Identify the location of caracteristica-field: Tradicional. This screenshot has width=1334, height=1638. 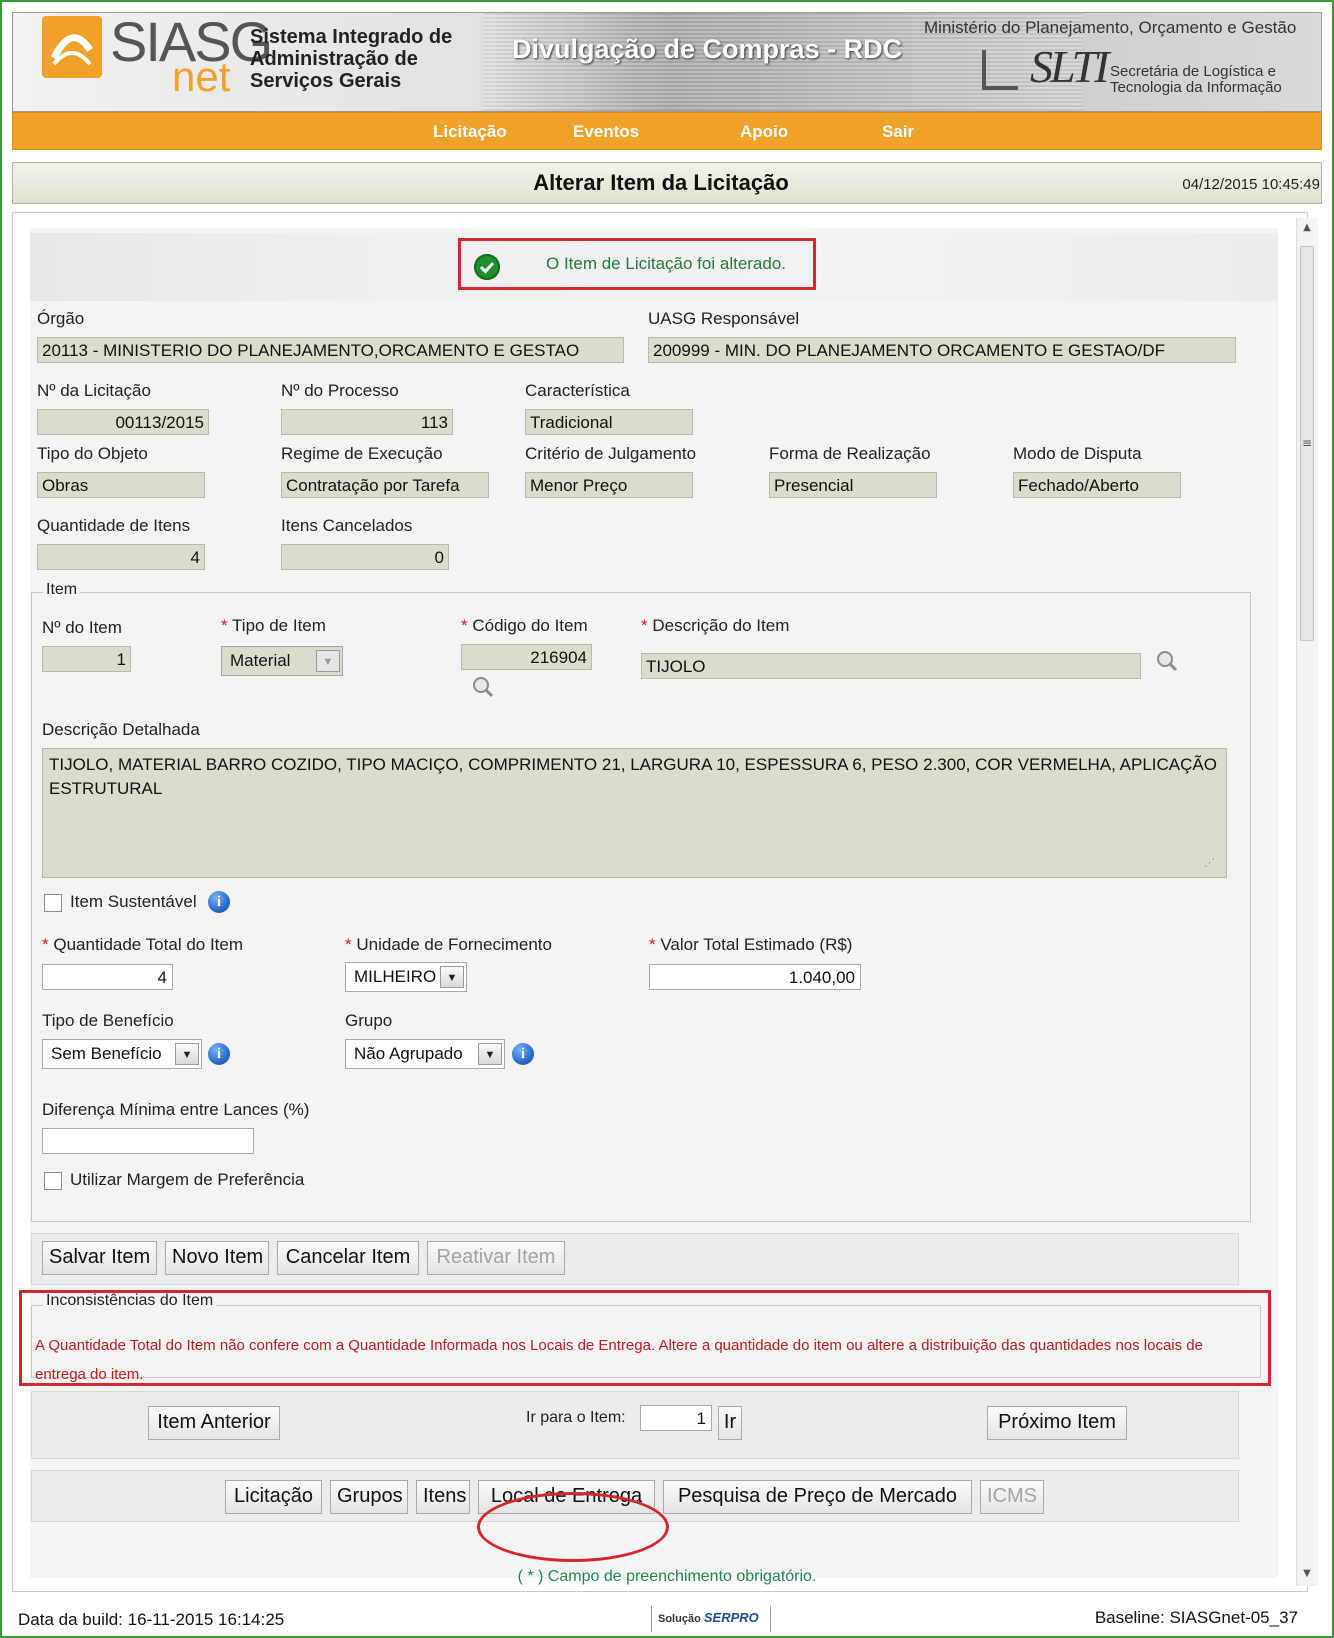
(609, 422).